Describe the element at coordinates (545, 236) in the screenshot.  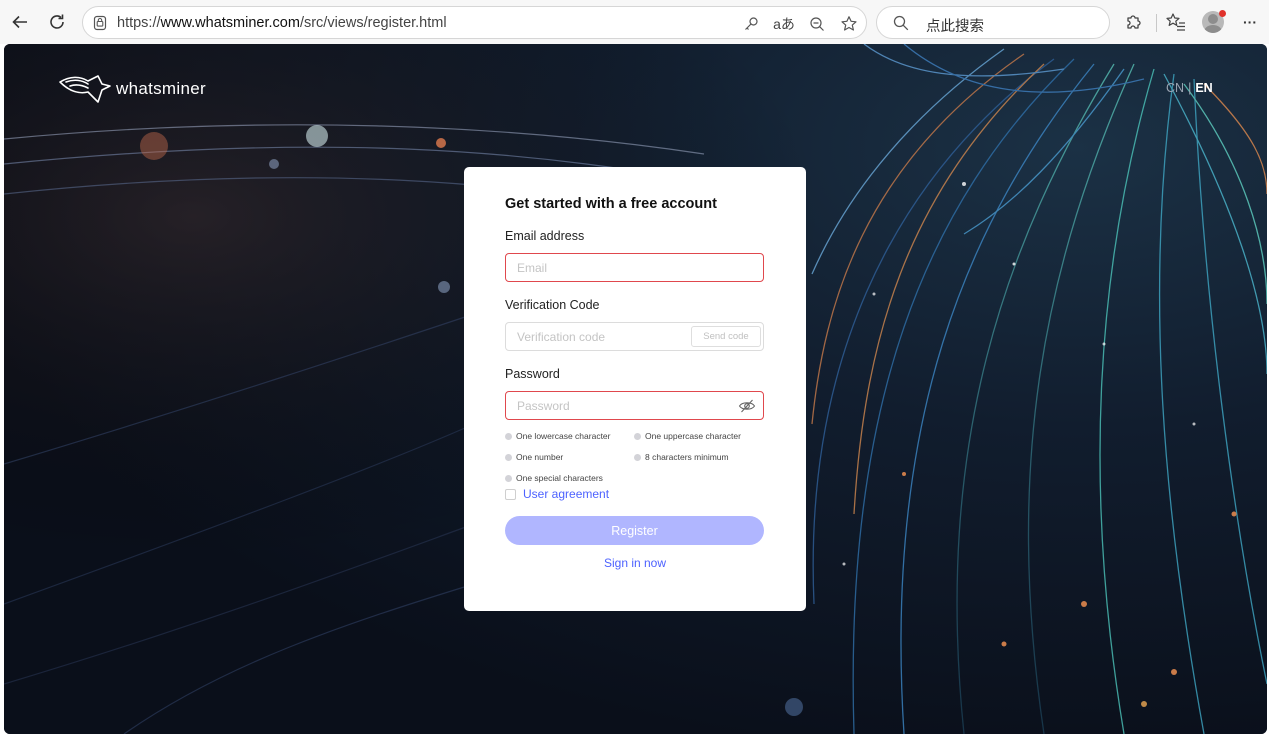
I see `email-label: Email address` at that location.